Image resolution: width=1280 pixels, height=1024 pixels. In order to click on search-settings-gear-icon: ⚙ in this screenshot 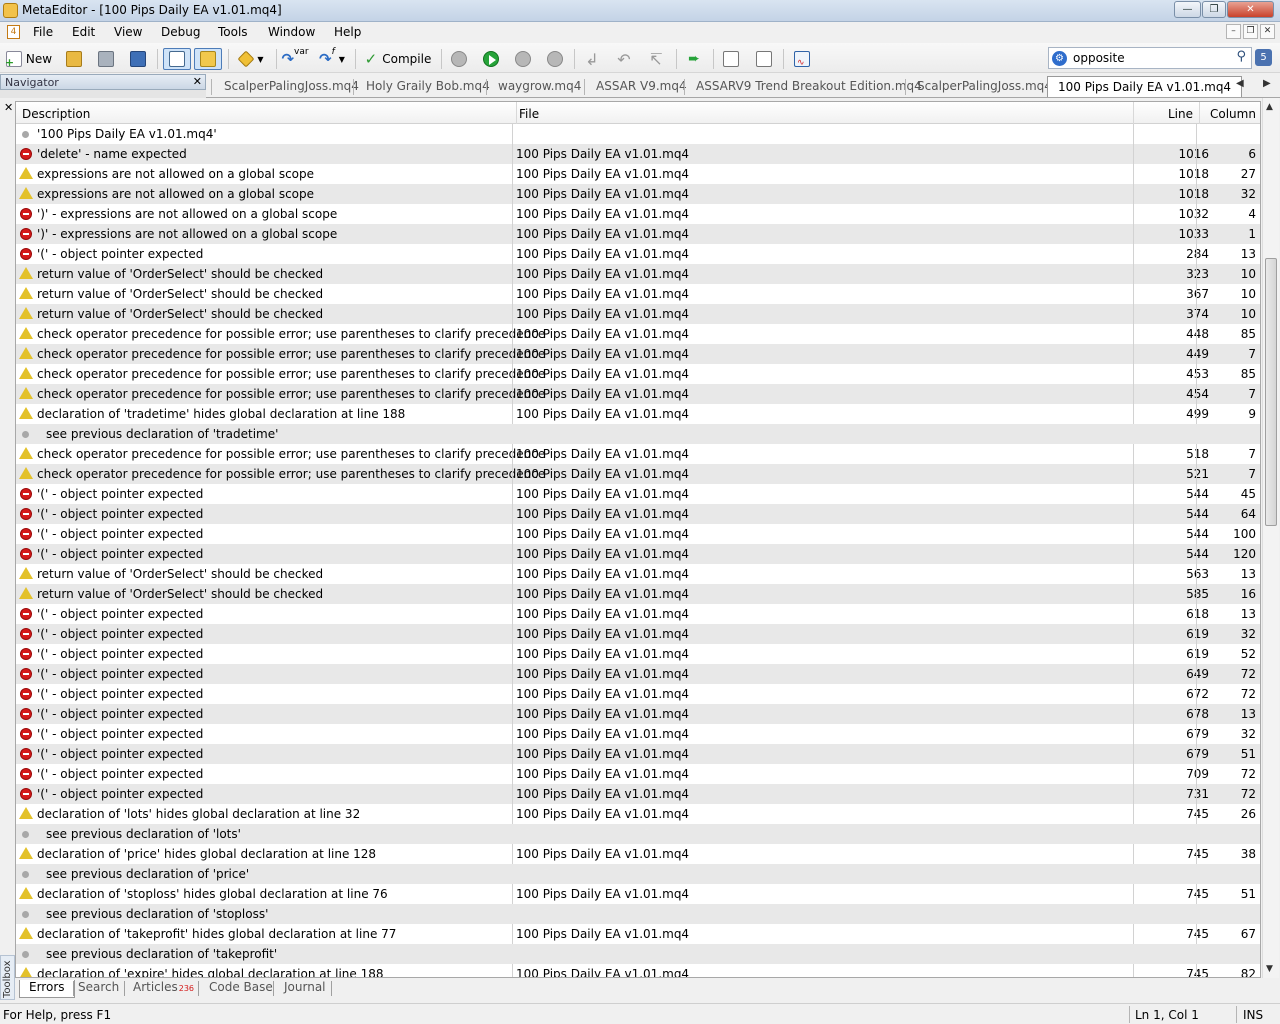, I will do `click(1059, 58)`.